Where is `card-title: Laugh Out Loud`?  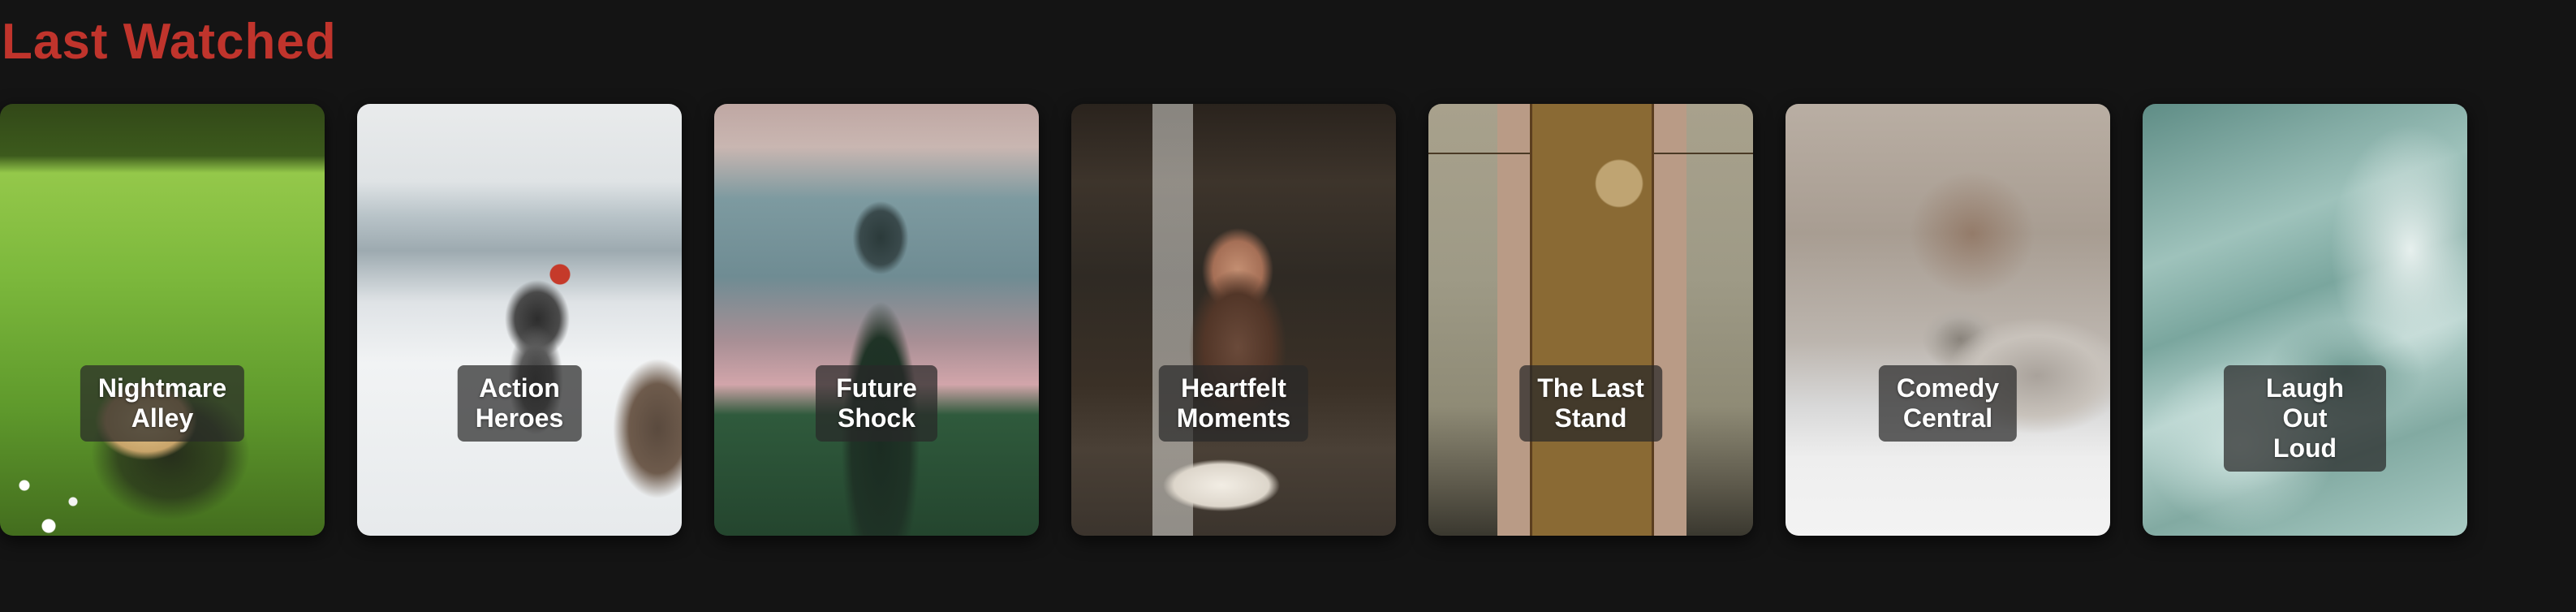 card-title: Laugh Out Loud is located at coordinates (2305, 419).